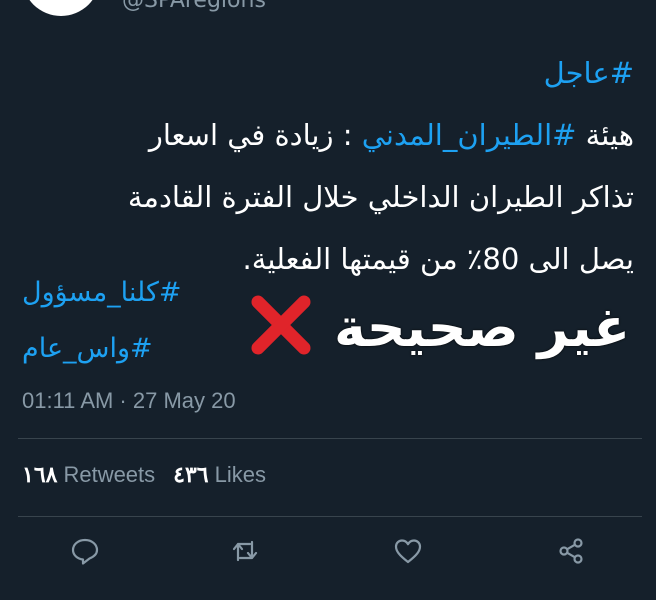 This screenshot has width=656, height=600. What do you see at coordinates (408, 551) in the screenshot?
I see `heart-icon` at bounding box center [408, 551].